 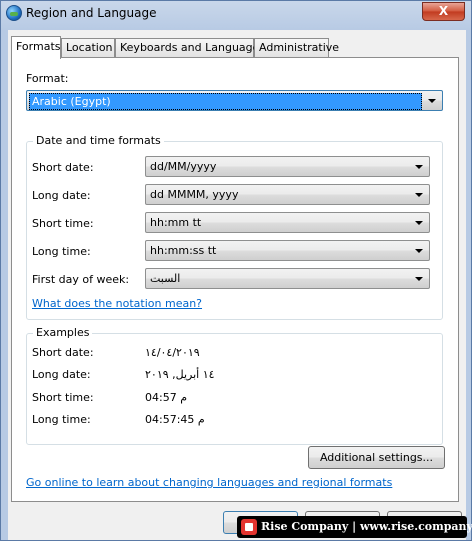 I want to click on example-long-date-value: ١٤ أبريل, ٢٠١٩, so click(x=180, y=374).